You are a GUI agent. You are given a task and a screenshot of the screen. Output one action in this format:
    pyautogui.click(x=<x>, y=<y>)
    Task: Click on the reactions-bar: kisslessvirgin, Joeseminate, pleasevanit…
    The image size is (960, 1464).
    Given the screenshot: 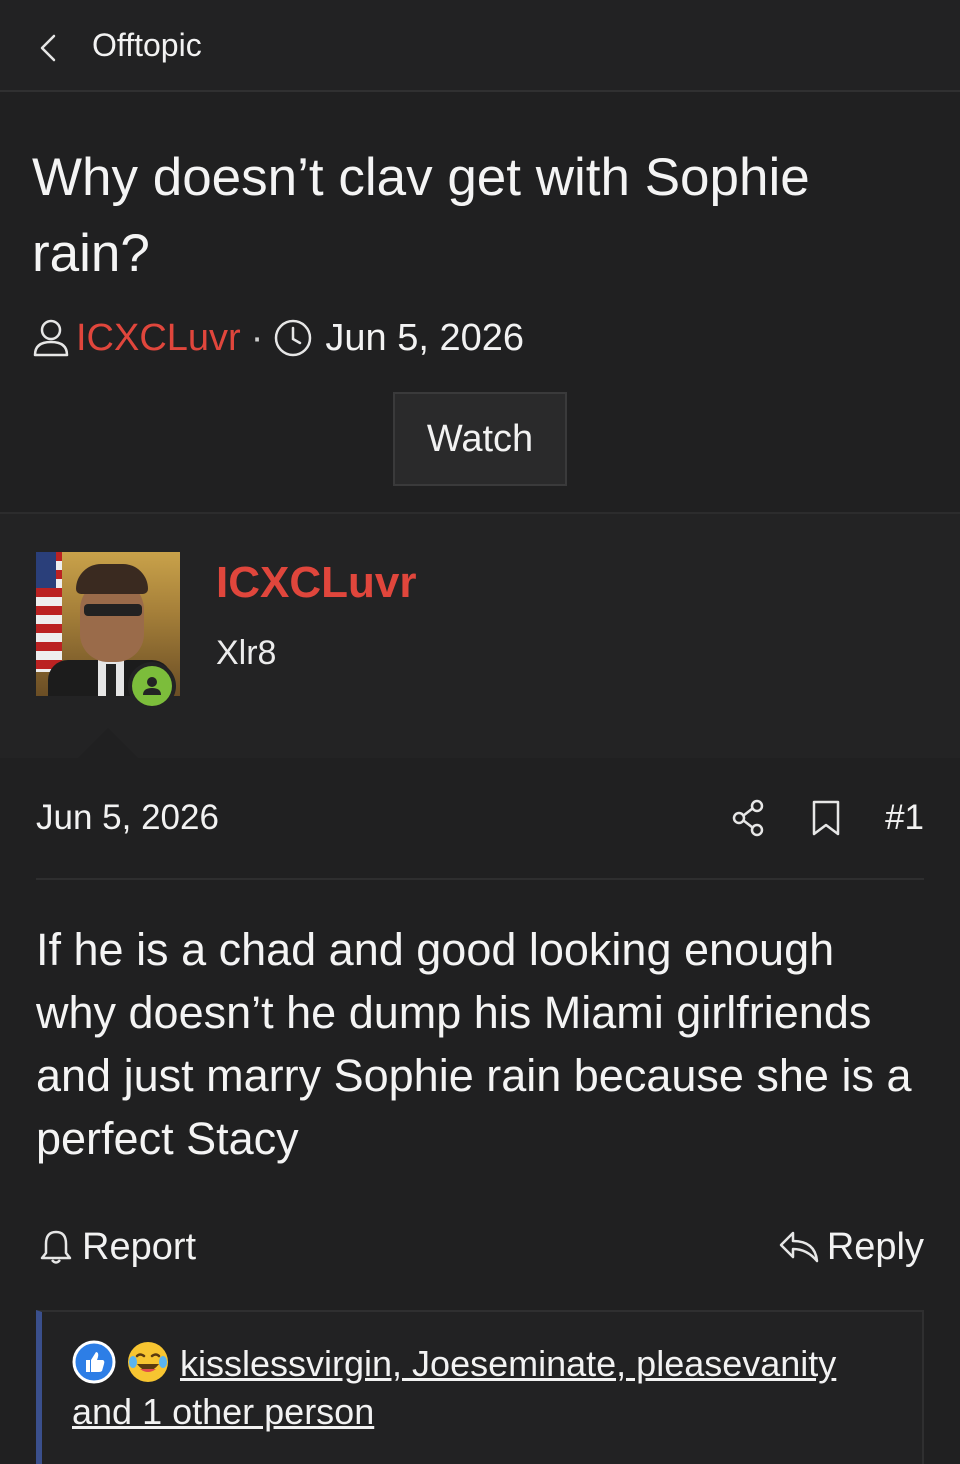 What is the action you would take?
    pyautogui.click(x=480, y=1387)
    